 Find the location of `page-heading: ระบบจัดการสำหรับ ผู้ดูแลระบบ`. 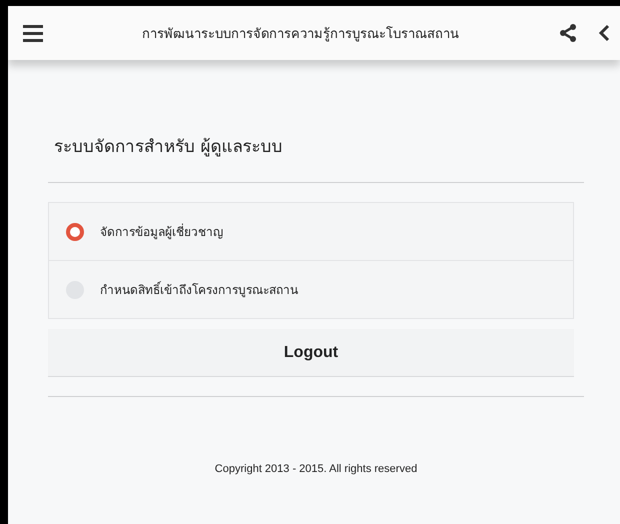

page-heading: ระบบจัดการสำหรับ ผู้ดูแลระบบ is located at coordinates (168, 147).